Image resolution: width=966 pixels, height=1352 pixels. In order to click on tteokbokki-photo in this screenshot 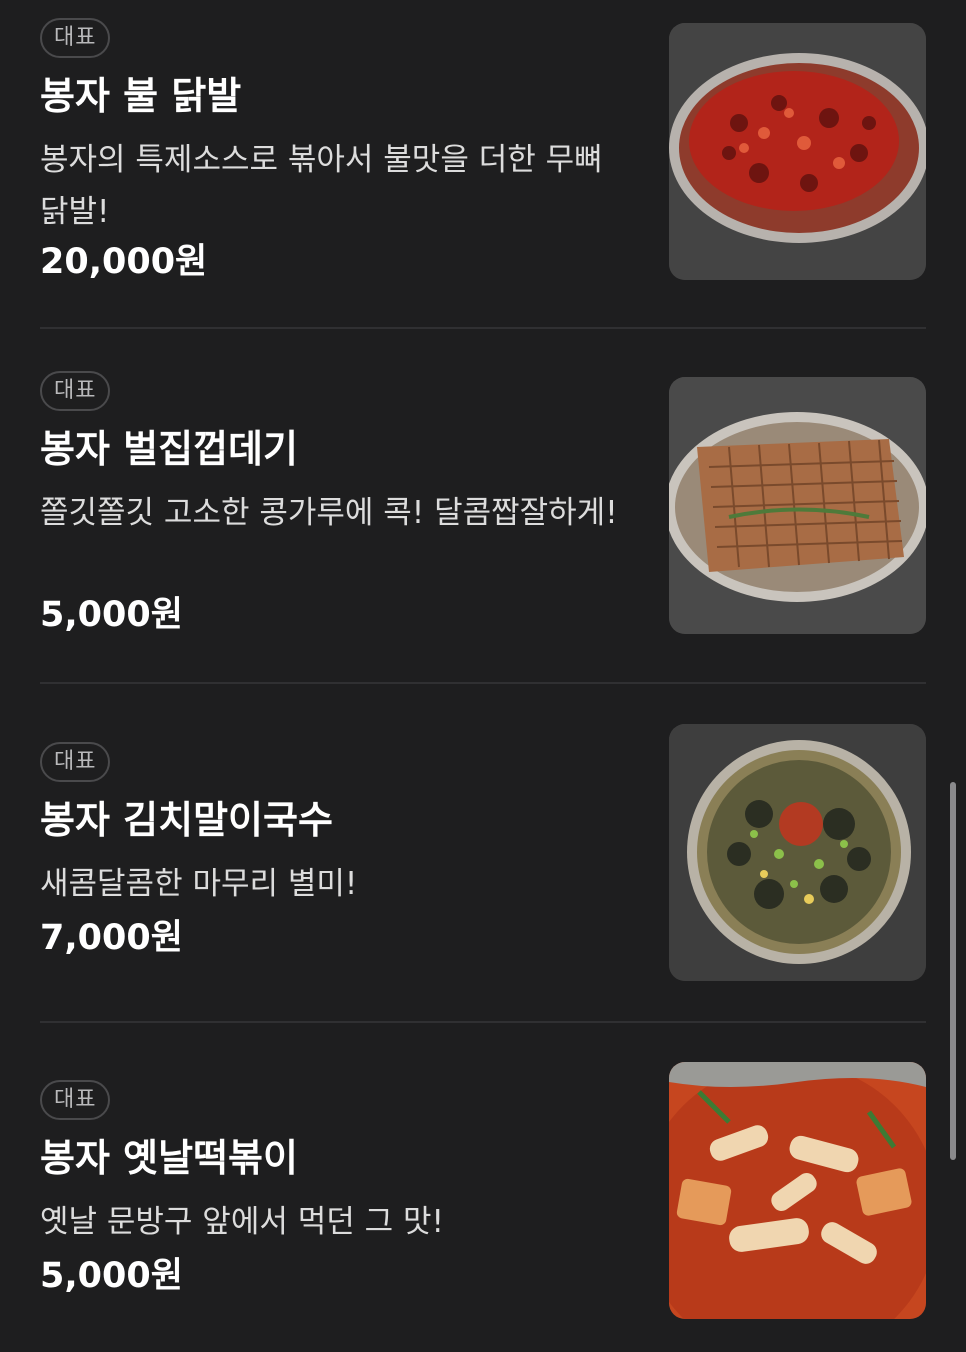, I will do `click(797, 1190)`.